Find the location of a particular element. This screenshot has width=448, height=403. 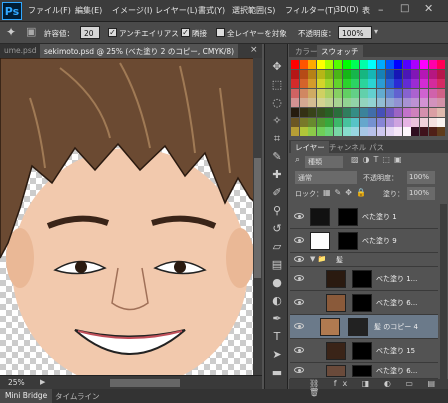

layers-scrollbar is located at coordinates (443, 294).